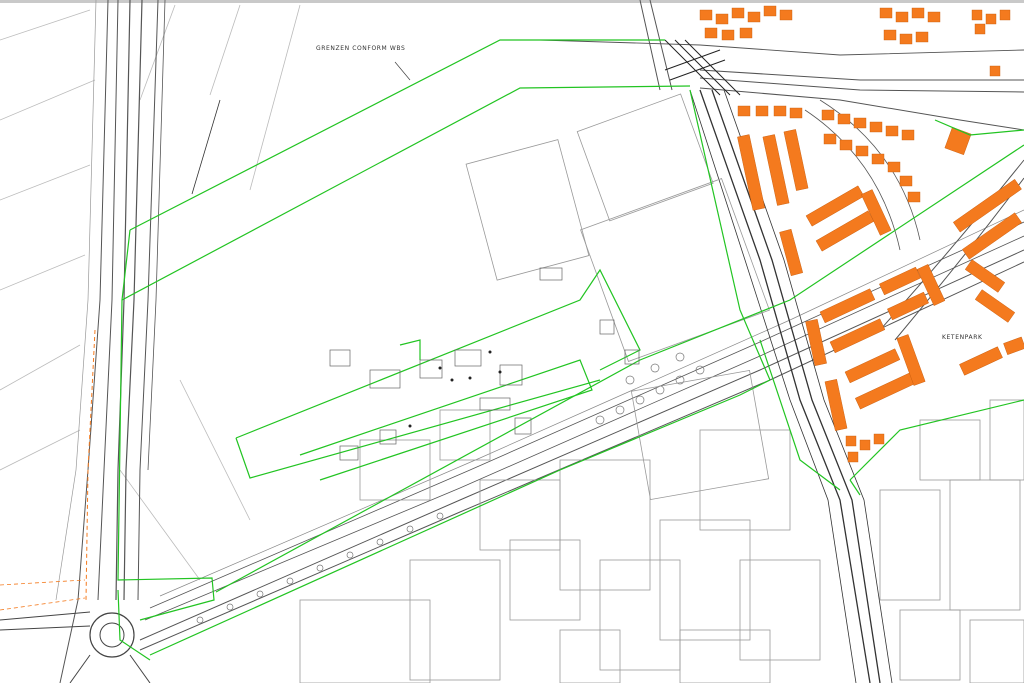  I want to click on survey-marker-line, so click(206, 147).